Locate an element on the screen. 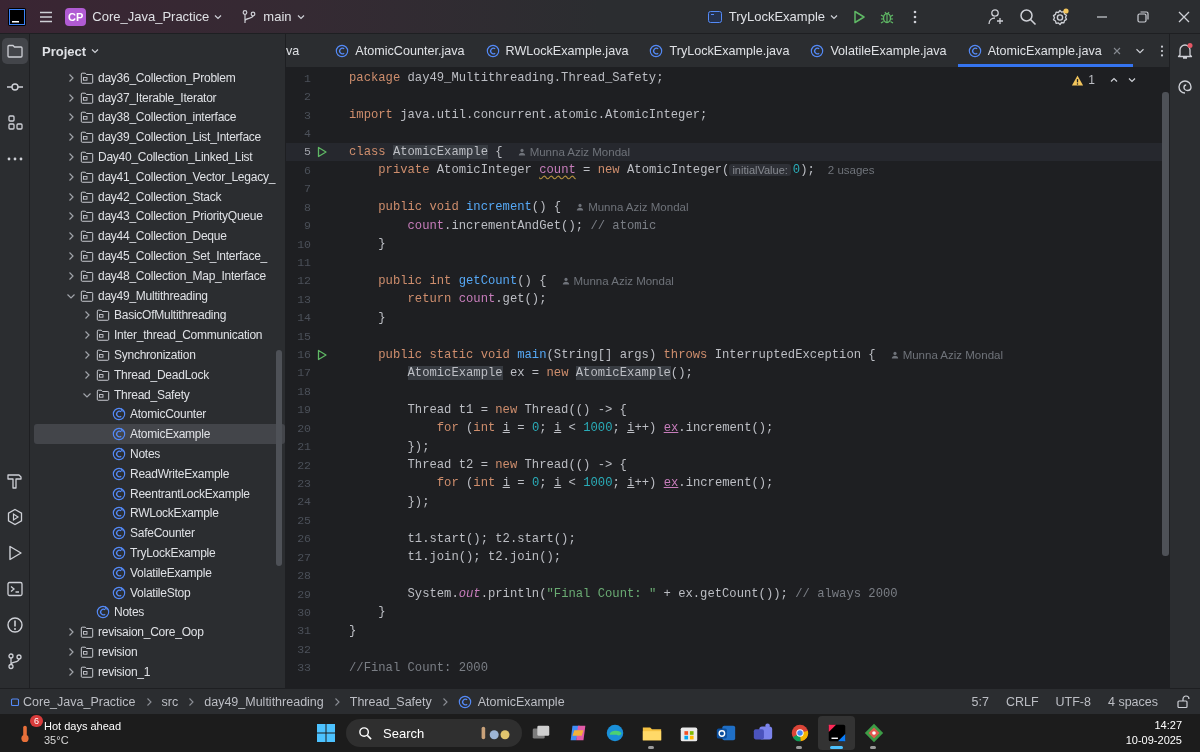 The image size is (1200, 752). tree-row: day44_Collection_Deque is located at coordinates (159, 236).